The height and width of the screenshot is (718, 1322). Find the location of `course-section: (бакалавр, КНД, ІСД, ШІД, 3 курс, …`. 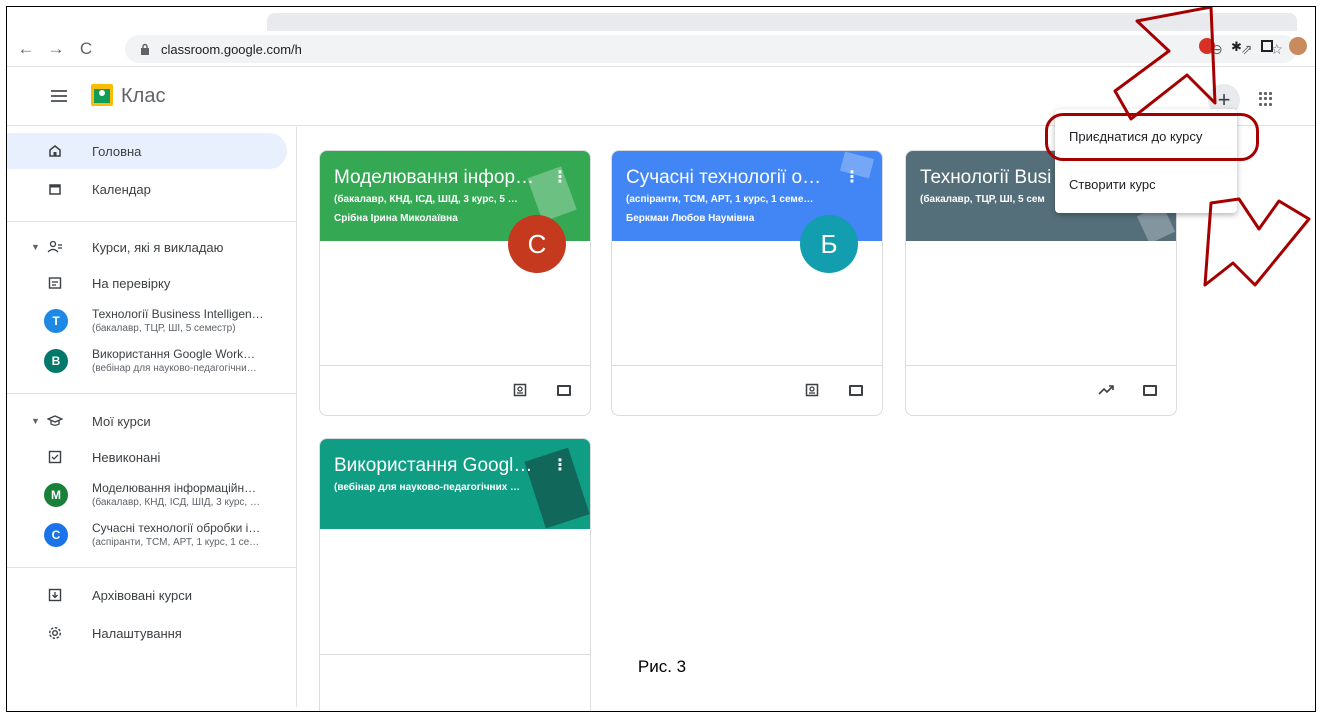

course-section: (бакалавр, КНД, ІСД, ШІД, 3 курс, … is located at coordinates (176, 502).